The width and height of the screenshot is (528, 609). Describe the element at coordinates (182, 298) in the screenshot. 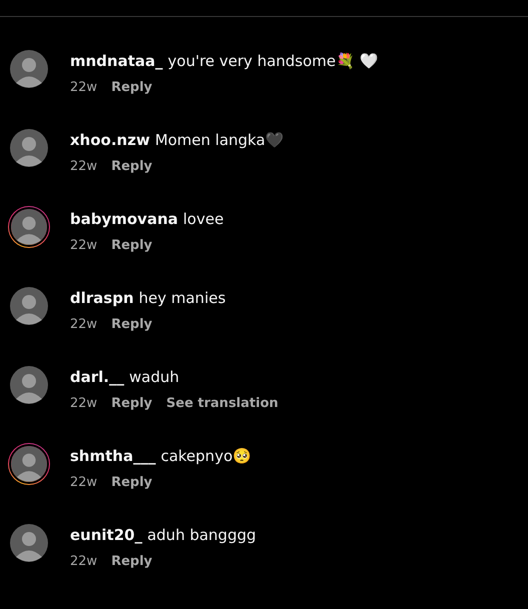

I see `comment-text: hey manies` at that location.